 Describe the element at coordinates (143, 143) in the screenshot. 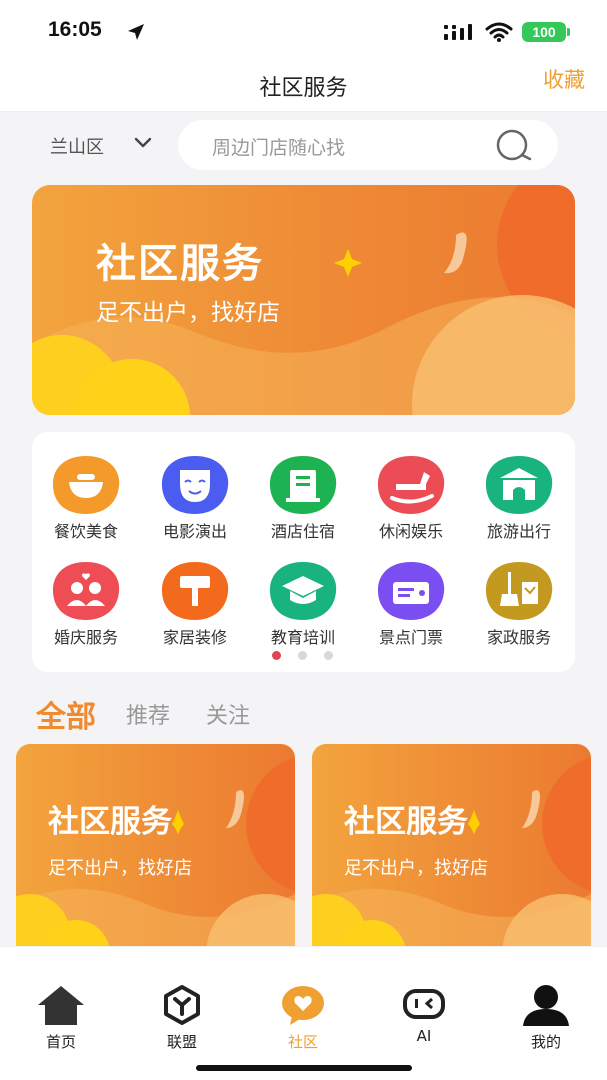

I see `chevron-down-icon` at that location.